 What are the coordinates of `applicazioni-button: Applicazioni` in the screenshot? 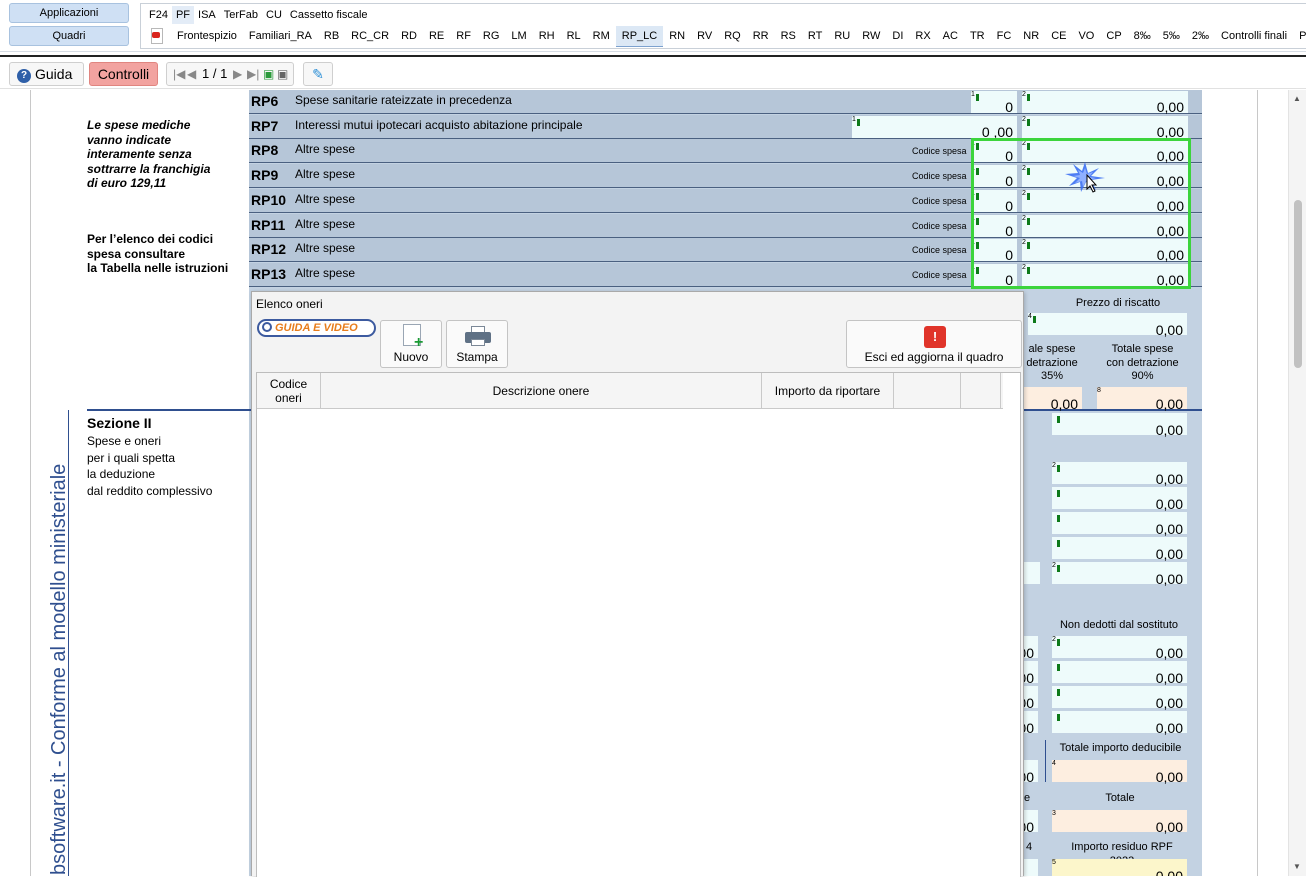 It's located at (69, 13).